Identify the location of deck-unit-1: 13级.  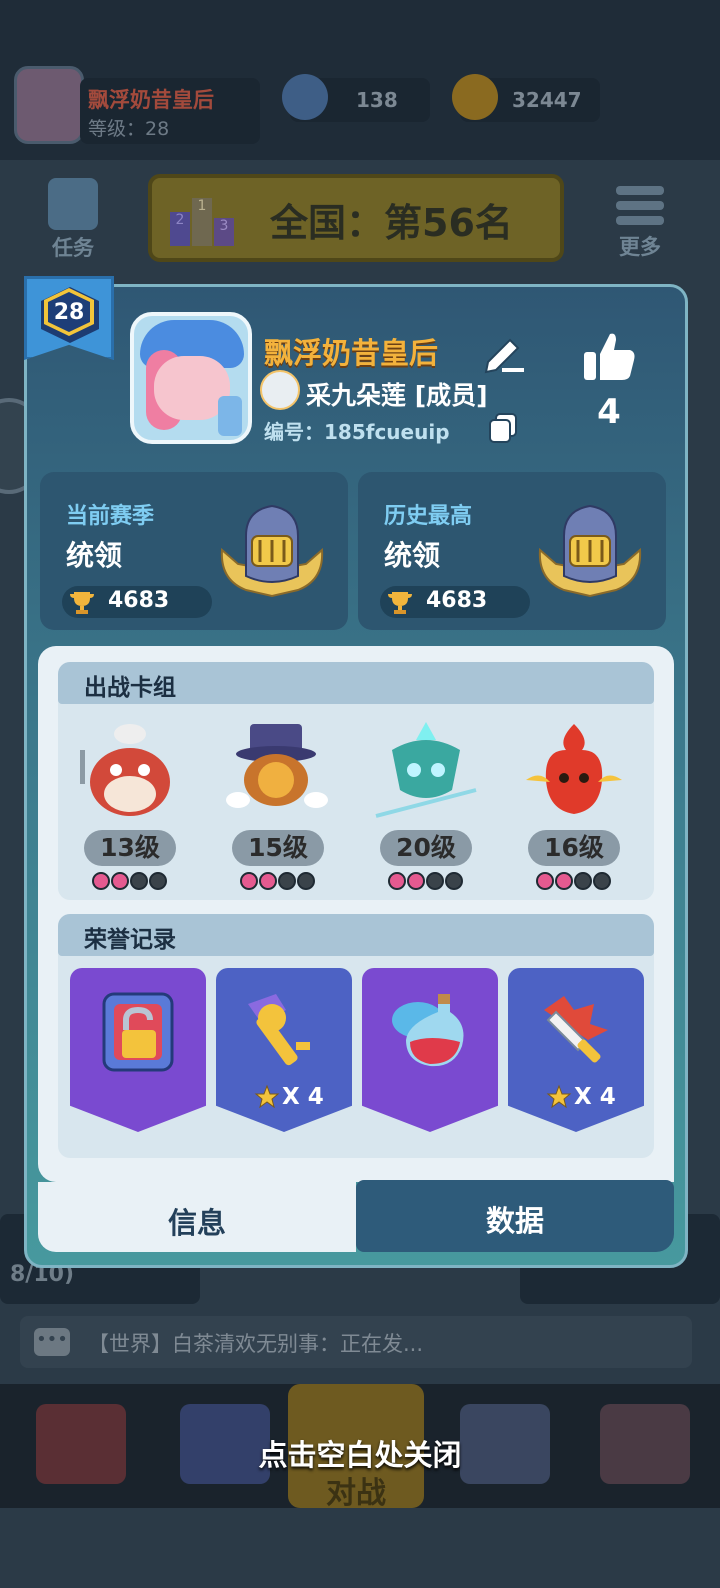
(130, 806).